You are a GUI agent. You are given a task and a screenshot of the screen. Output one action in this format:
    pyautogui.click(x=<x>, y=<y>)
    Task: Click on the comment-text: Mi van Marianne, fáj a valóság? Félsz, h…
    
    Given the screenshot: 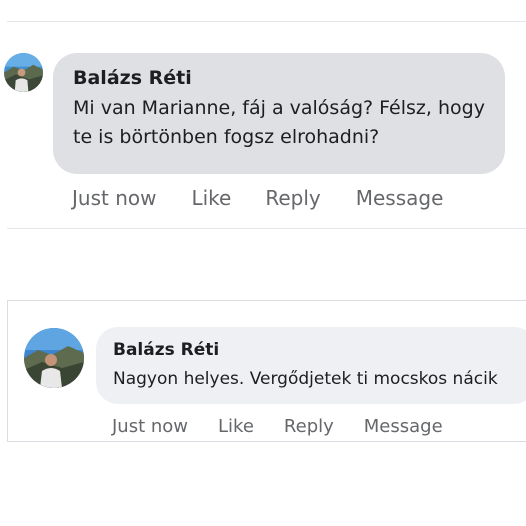 What is the action you would take?
    pyautogui.click(x=279, y=122)
    